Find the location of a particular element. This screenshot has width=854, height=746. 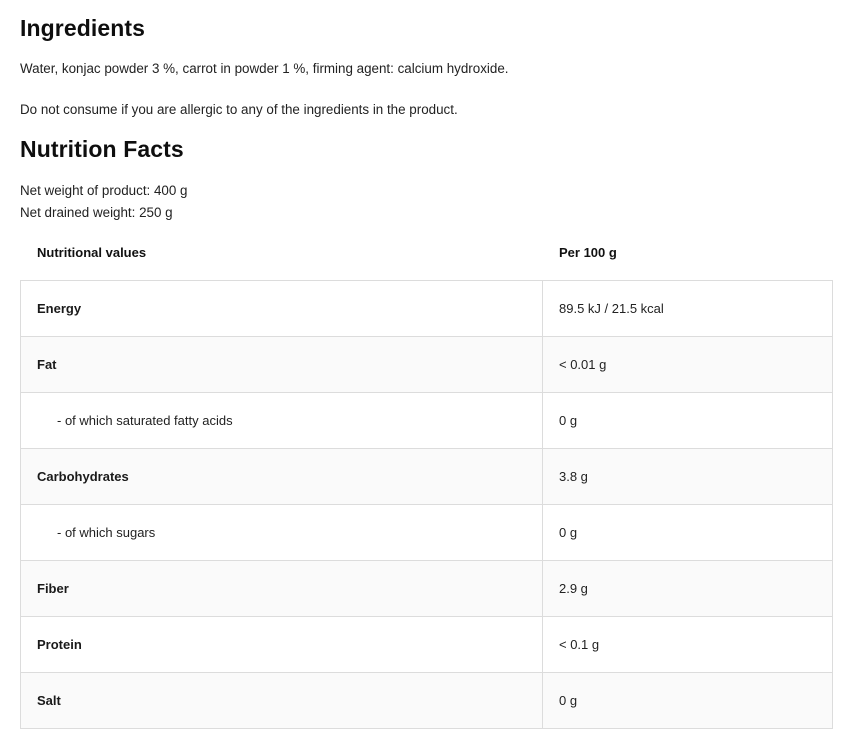

nutrition-table-header: Nutritional values Per 100 g is located at coordinates (426, 252).